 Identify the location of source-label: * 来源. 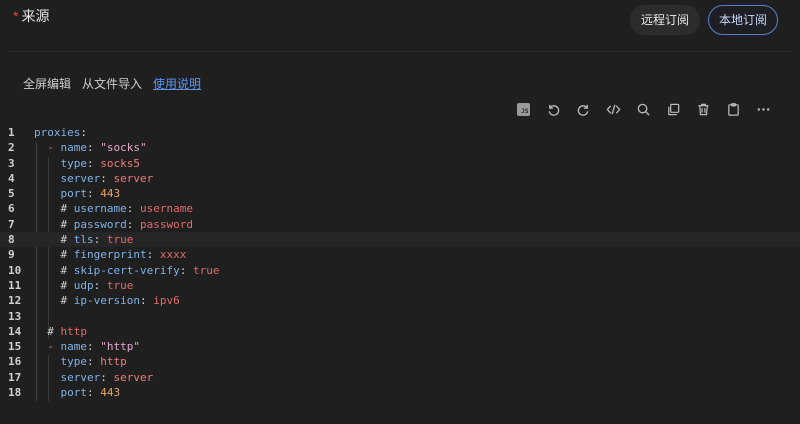
(31, 16).